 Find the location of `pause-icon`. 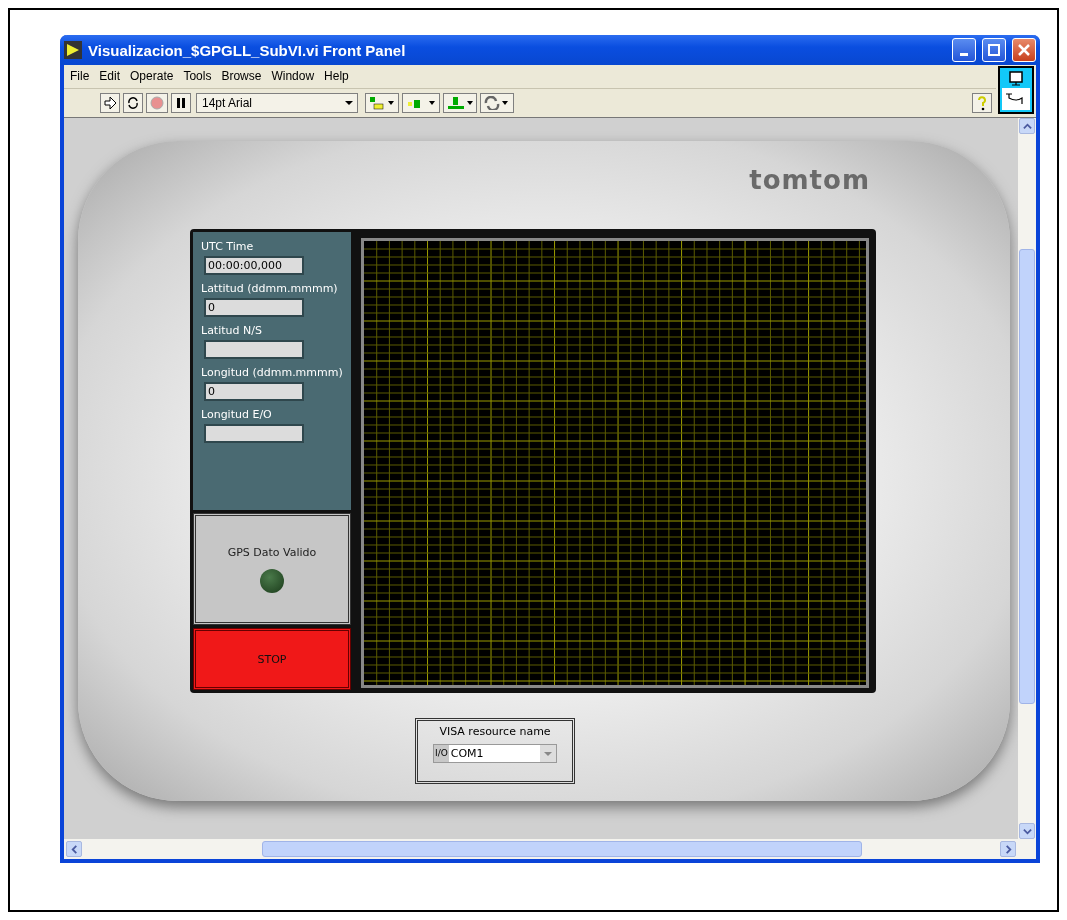

pause-icon is located at coordinates (181, 103).